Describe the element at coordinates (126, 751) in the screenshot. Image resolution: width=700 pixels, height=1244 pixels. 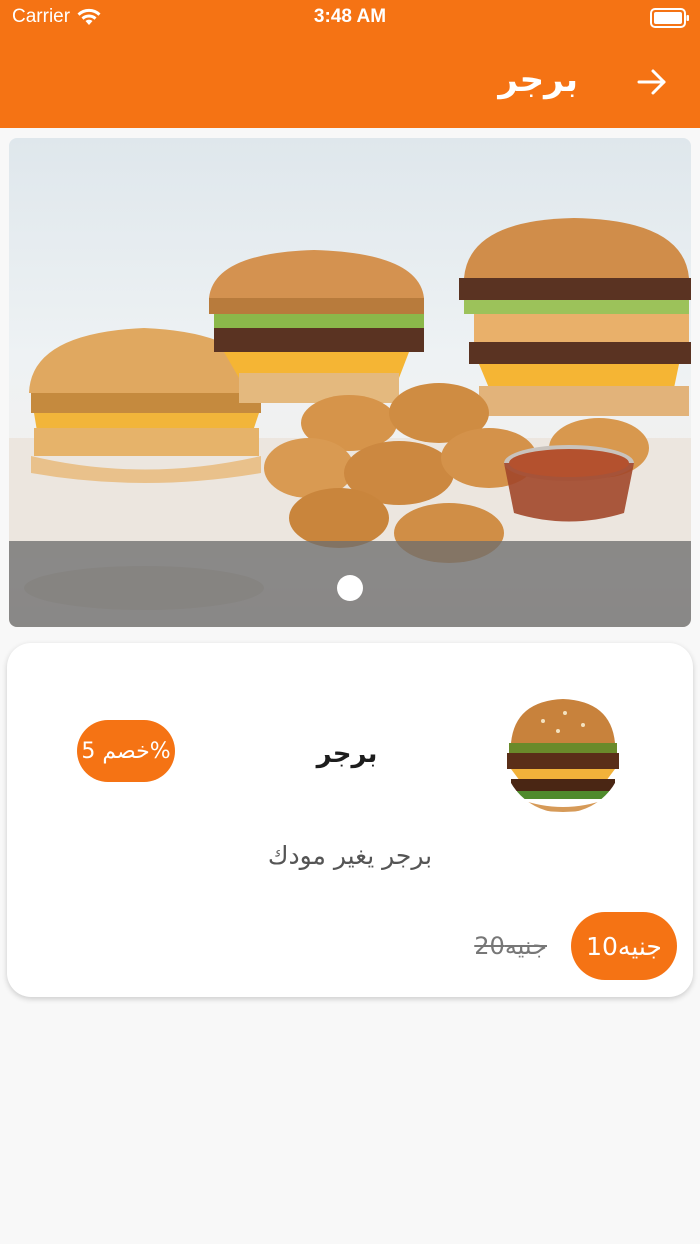
I see `discount-badge: خصم 5%` at that location.